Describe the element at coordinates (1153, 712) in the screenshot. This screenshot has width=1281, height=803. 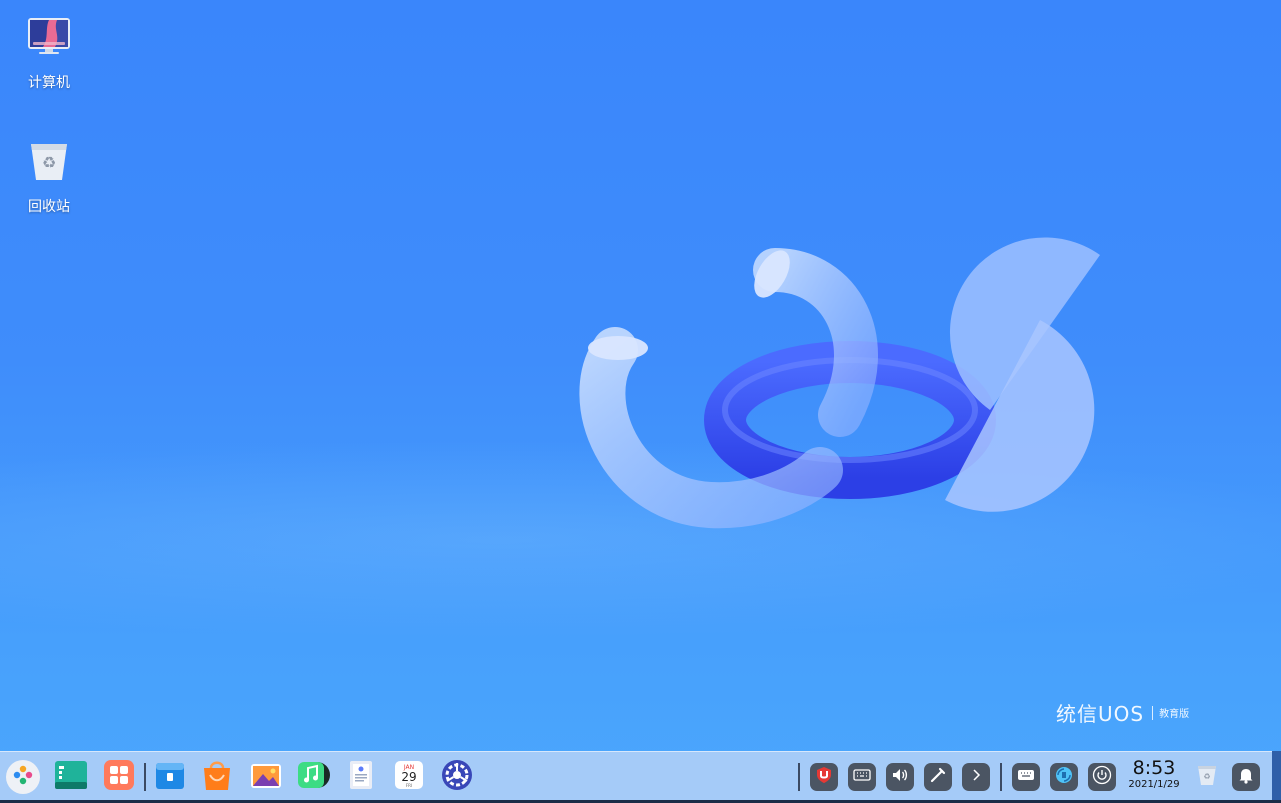
I see `brand-divider` at that location.